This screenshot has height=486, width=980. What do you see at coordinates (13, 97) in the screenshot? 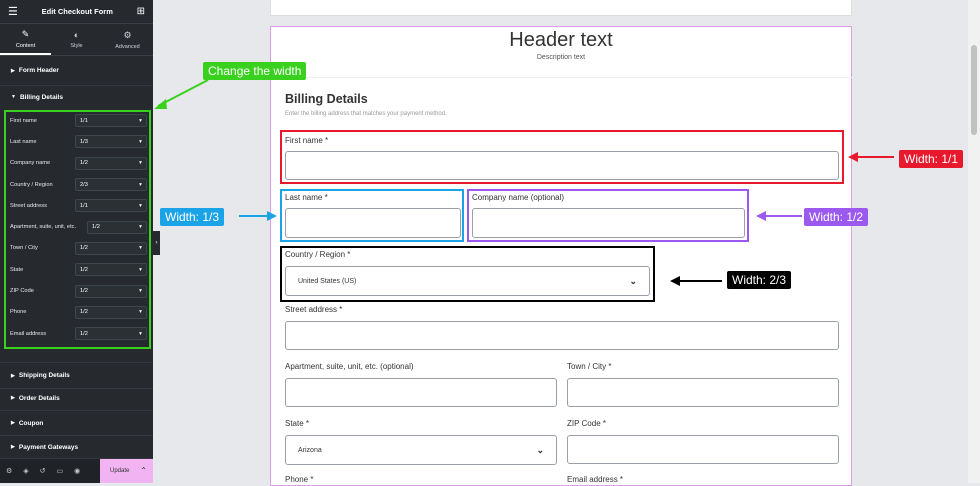
I see `caret-down-icon: ▼` at bounding box center [13, 97].